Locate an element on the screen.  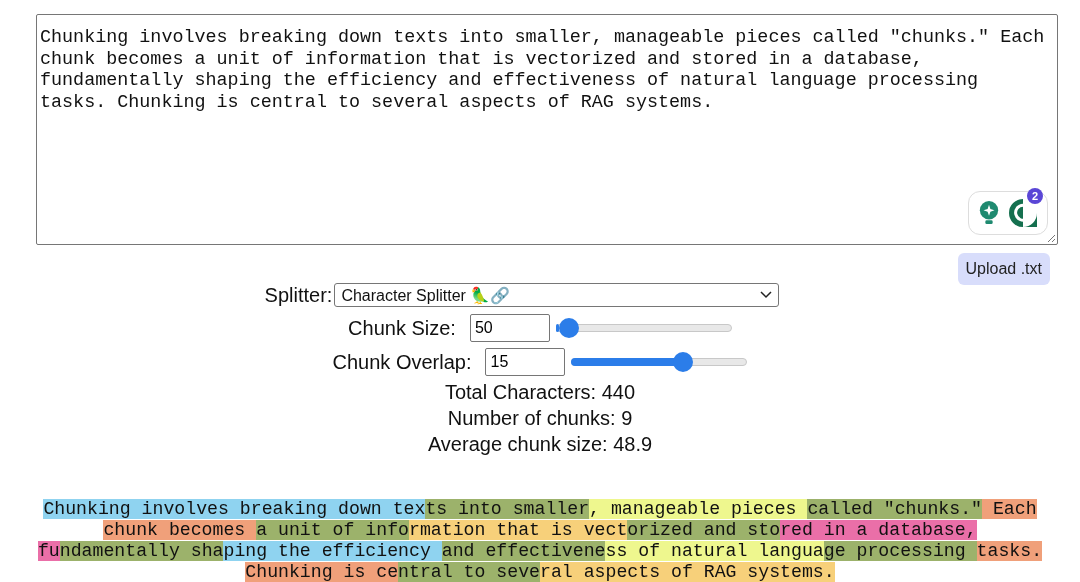
chunk-segment: rmation that is vect is located at coordinates (518, 530).